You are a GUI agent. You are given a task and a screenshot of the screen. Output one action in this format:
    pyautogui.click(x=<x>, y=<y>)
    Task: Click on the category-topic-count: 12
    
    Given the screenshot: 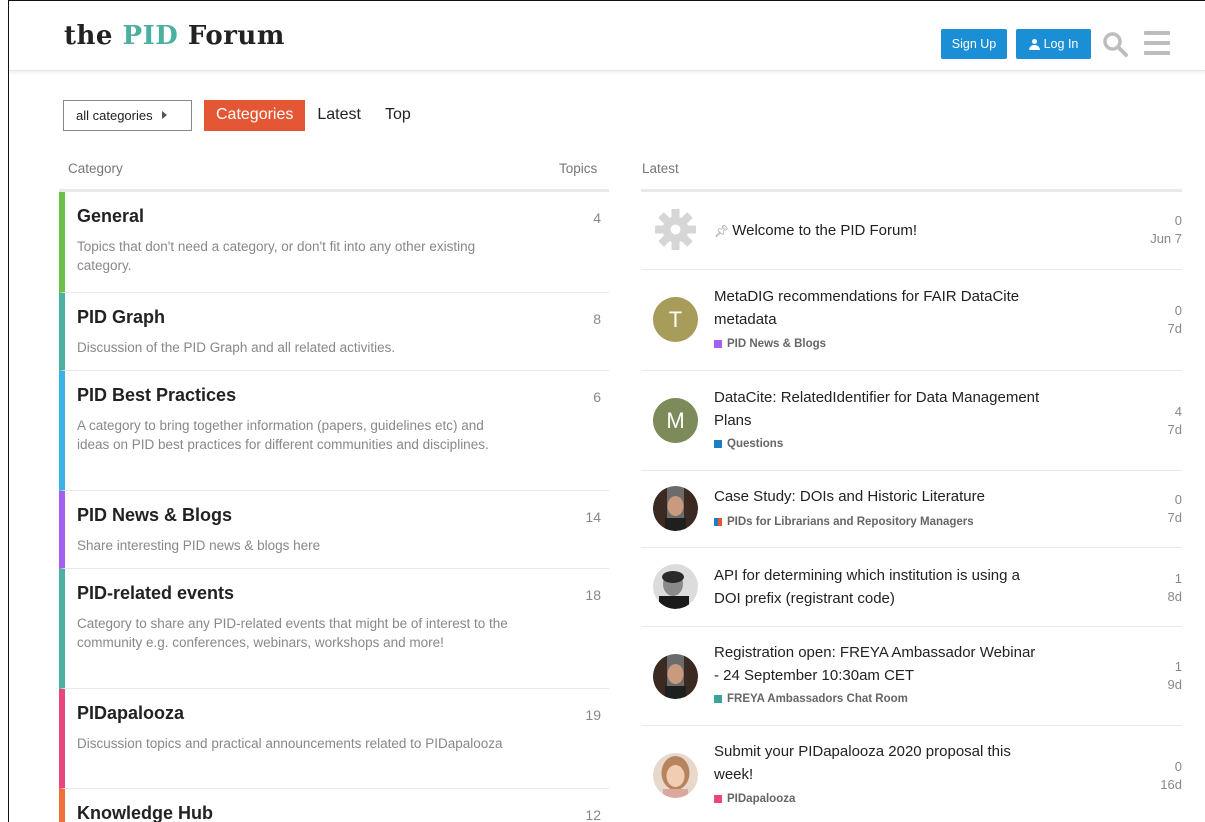 What is the action you would take?
    pyautogui.click(x=593, y=814)
    